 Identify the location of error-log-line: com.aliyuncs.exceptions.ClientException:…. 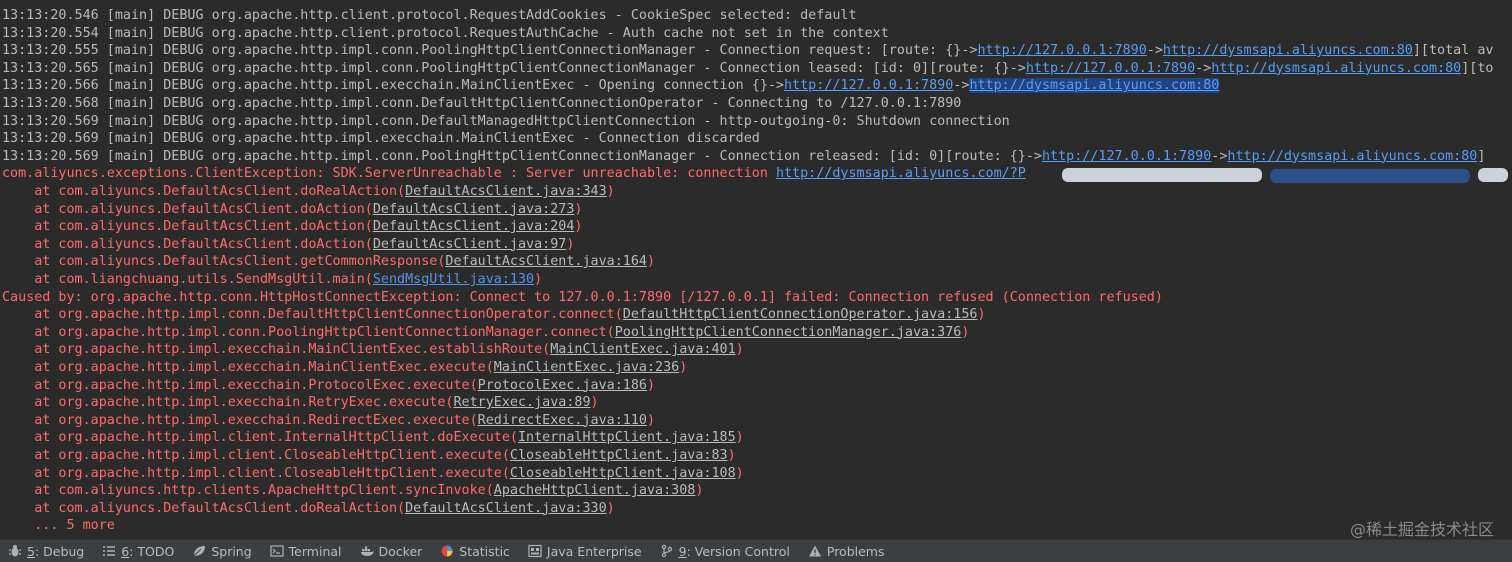
(514, 174).